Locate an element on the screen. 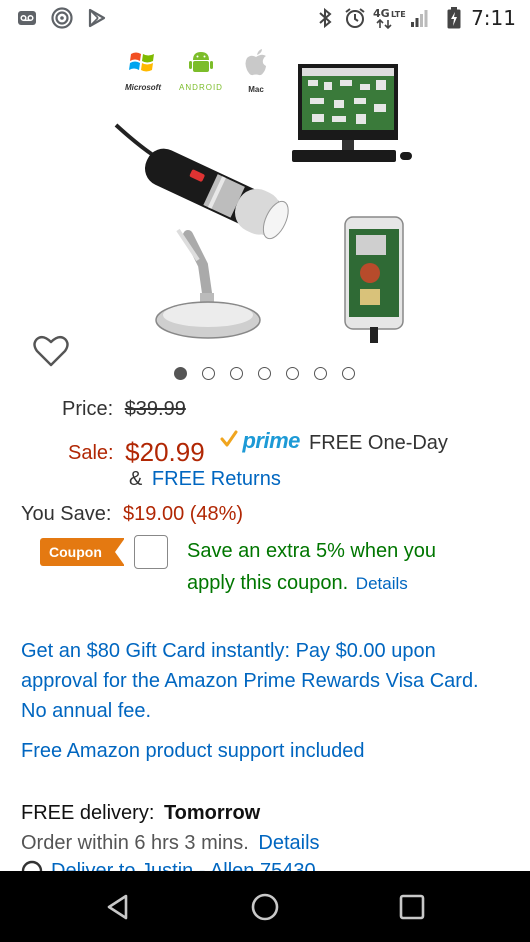 The width and height of the screenshot is (530, 942). coupon-text-line2-row: apply this coupon. Details is located at coordinates (297, 583).